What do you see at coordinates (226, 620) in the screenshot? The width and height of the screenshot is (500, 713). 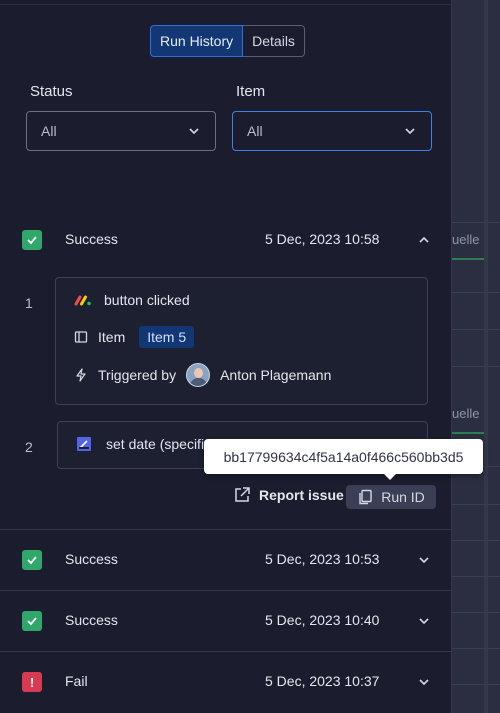 I see `run-row: Success 5 Dec, 2023 10:40` at bounding box center [226, 620].